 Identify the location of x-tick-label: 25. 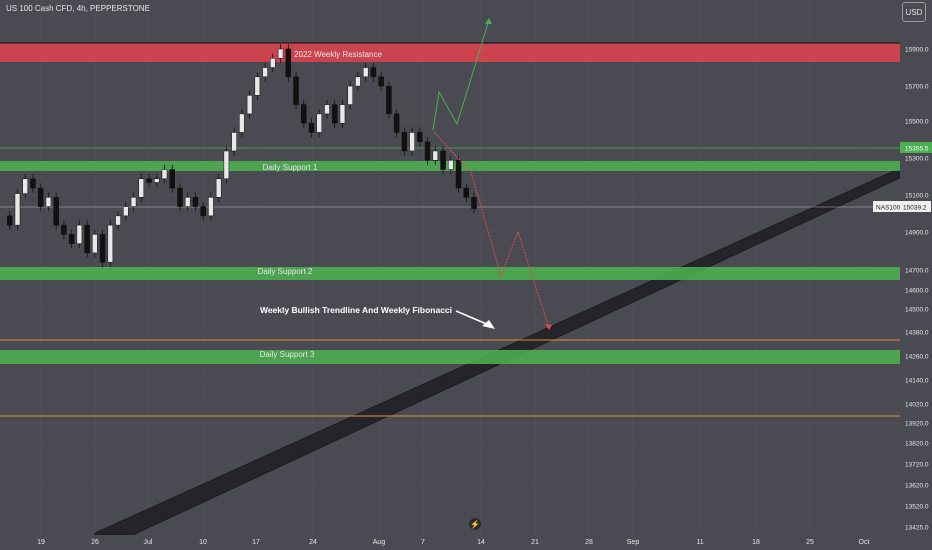
(810, 542).